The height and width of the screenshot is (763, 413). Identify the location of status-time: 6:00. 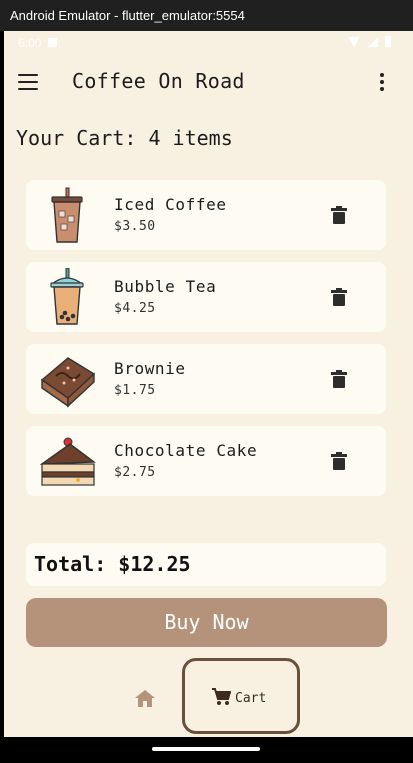
(30, 43).